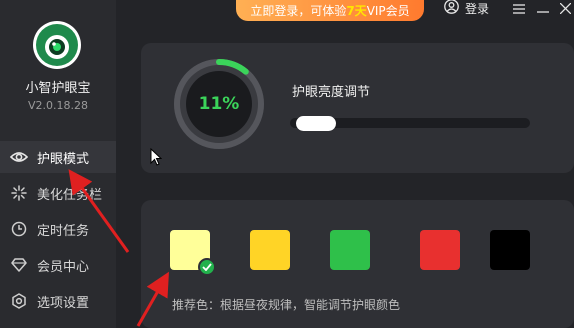 The image size is (574, 328). I want to click on login-promo-banner: 立即登录，可体验 7天 VIP会员, so click(330, 10).